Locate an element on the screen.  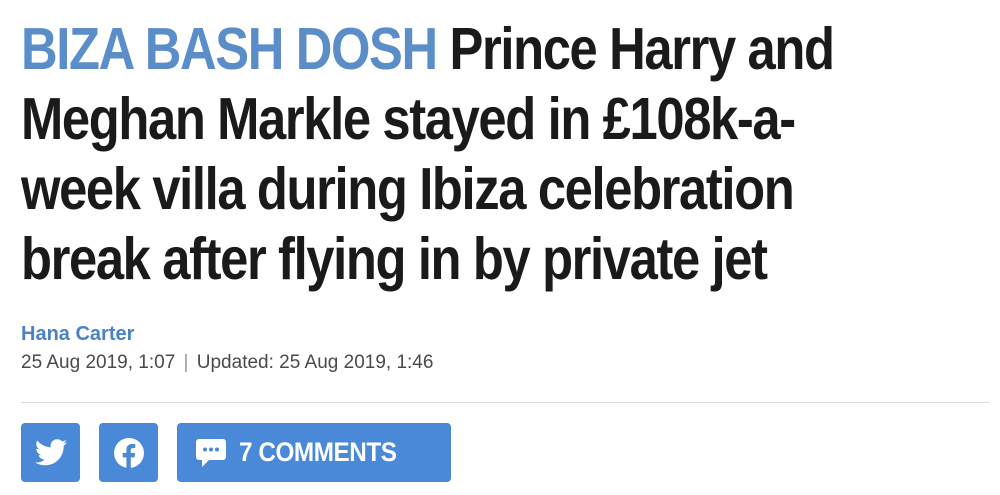
twitter-icon is located at coordinates (50, 452).